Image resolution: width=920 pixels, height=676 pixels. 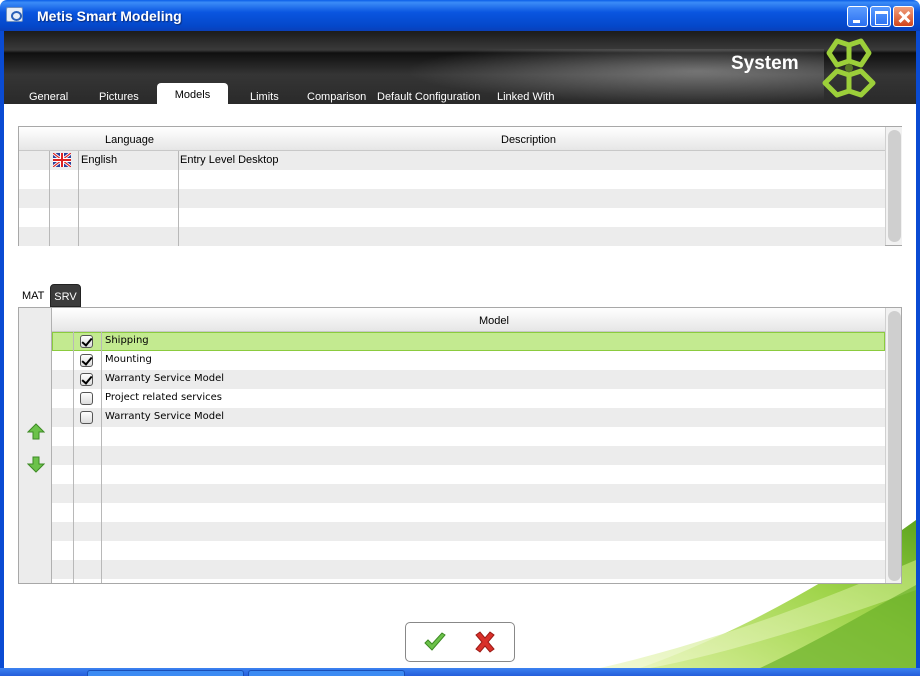 What do you see at coordinates (35, 445) in the screenshot?
I see `reorder-panel` at bounding box center [35, 445].